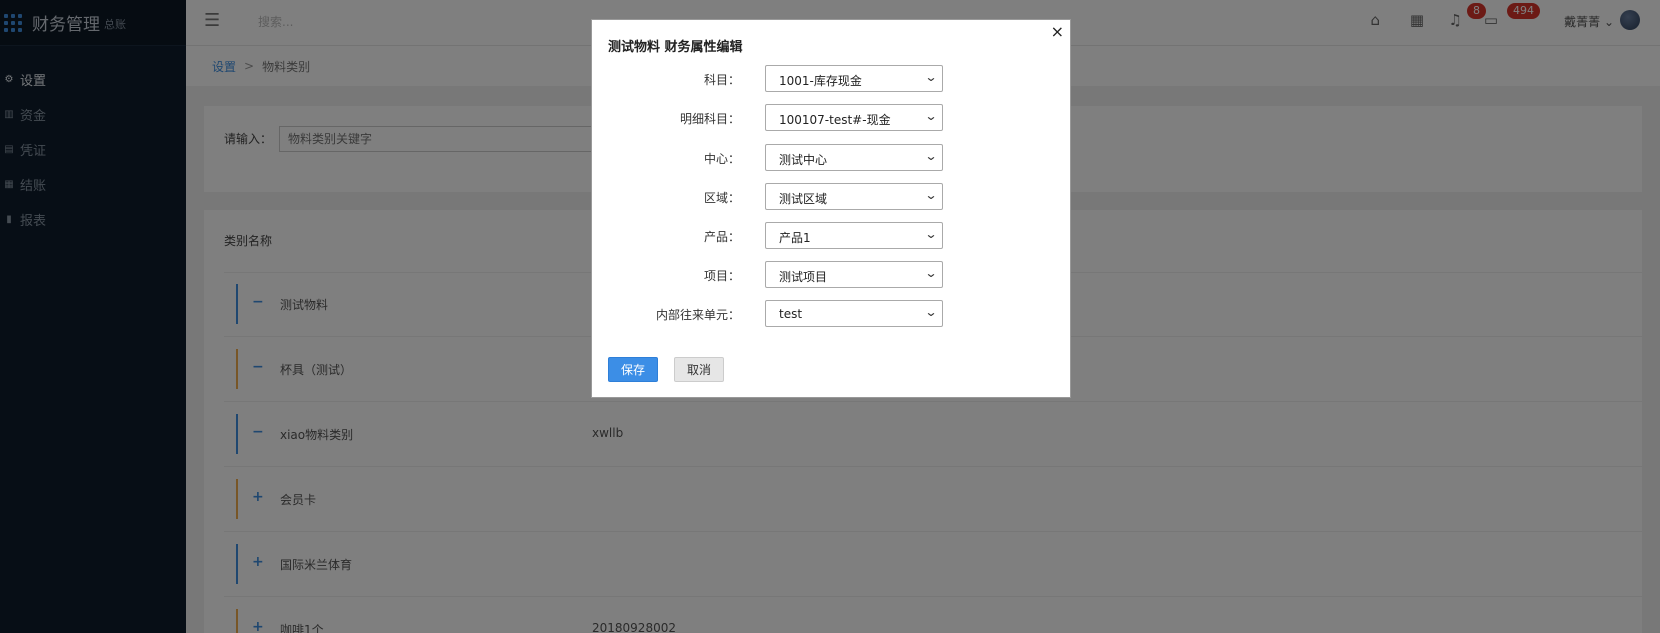  I want to click on subject-select: 1001-库存现金 ⌄, so click(854, 78).